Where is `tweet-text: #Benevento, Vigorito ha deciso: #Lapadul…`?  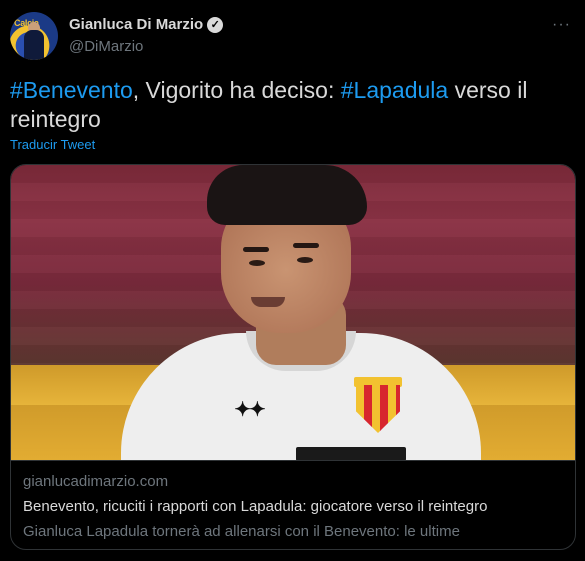
tweet-text: #Benevento, Vigorito ha deciso: #Lapadul… is located at coordinates (287, 105).